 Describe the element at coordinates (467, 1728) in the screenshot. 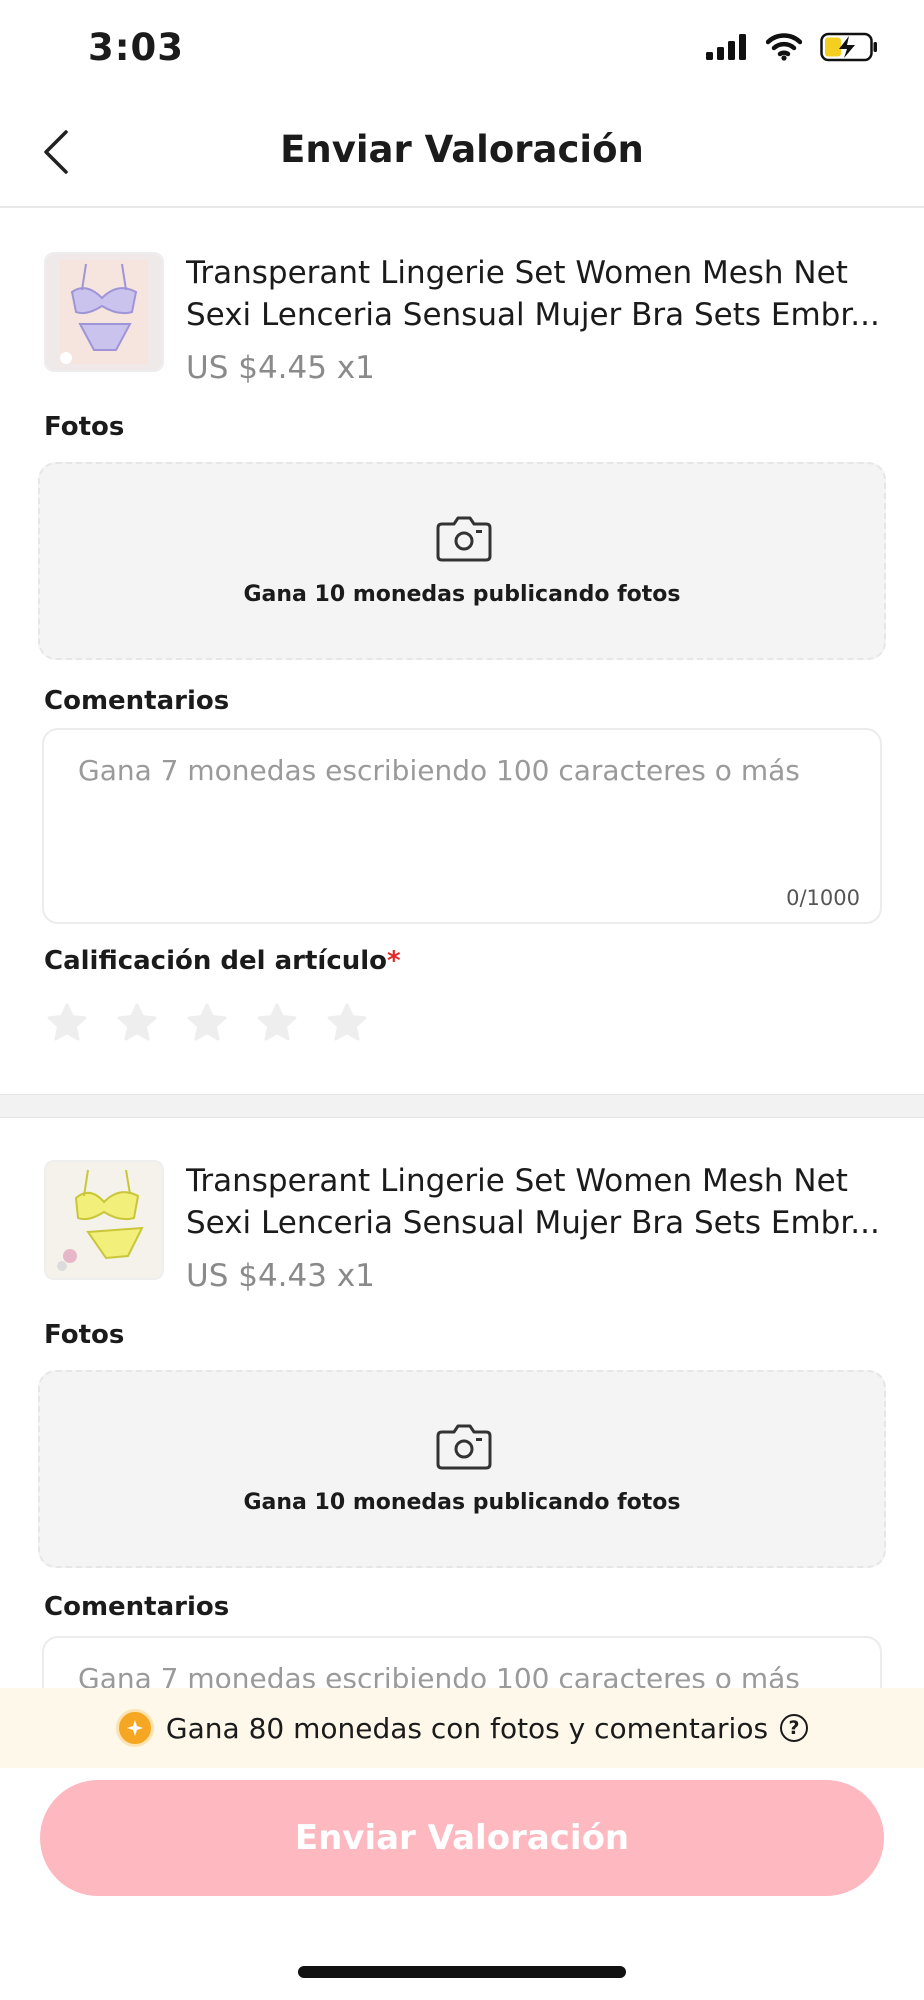

I see `promo-text: Gana 80 monedas con fotos y comentarios` at that location.